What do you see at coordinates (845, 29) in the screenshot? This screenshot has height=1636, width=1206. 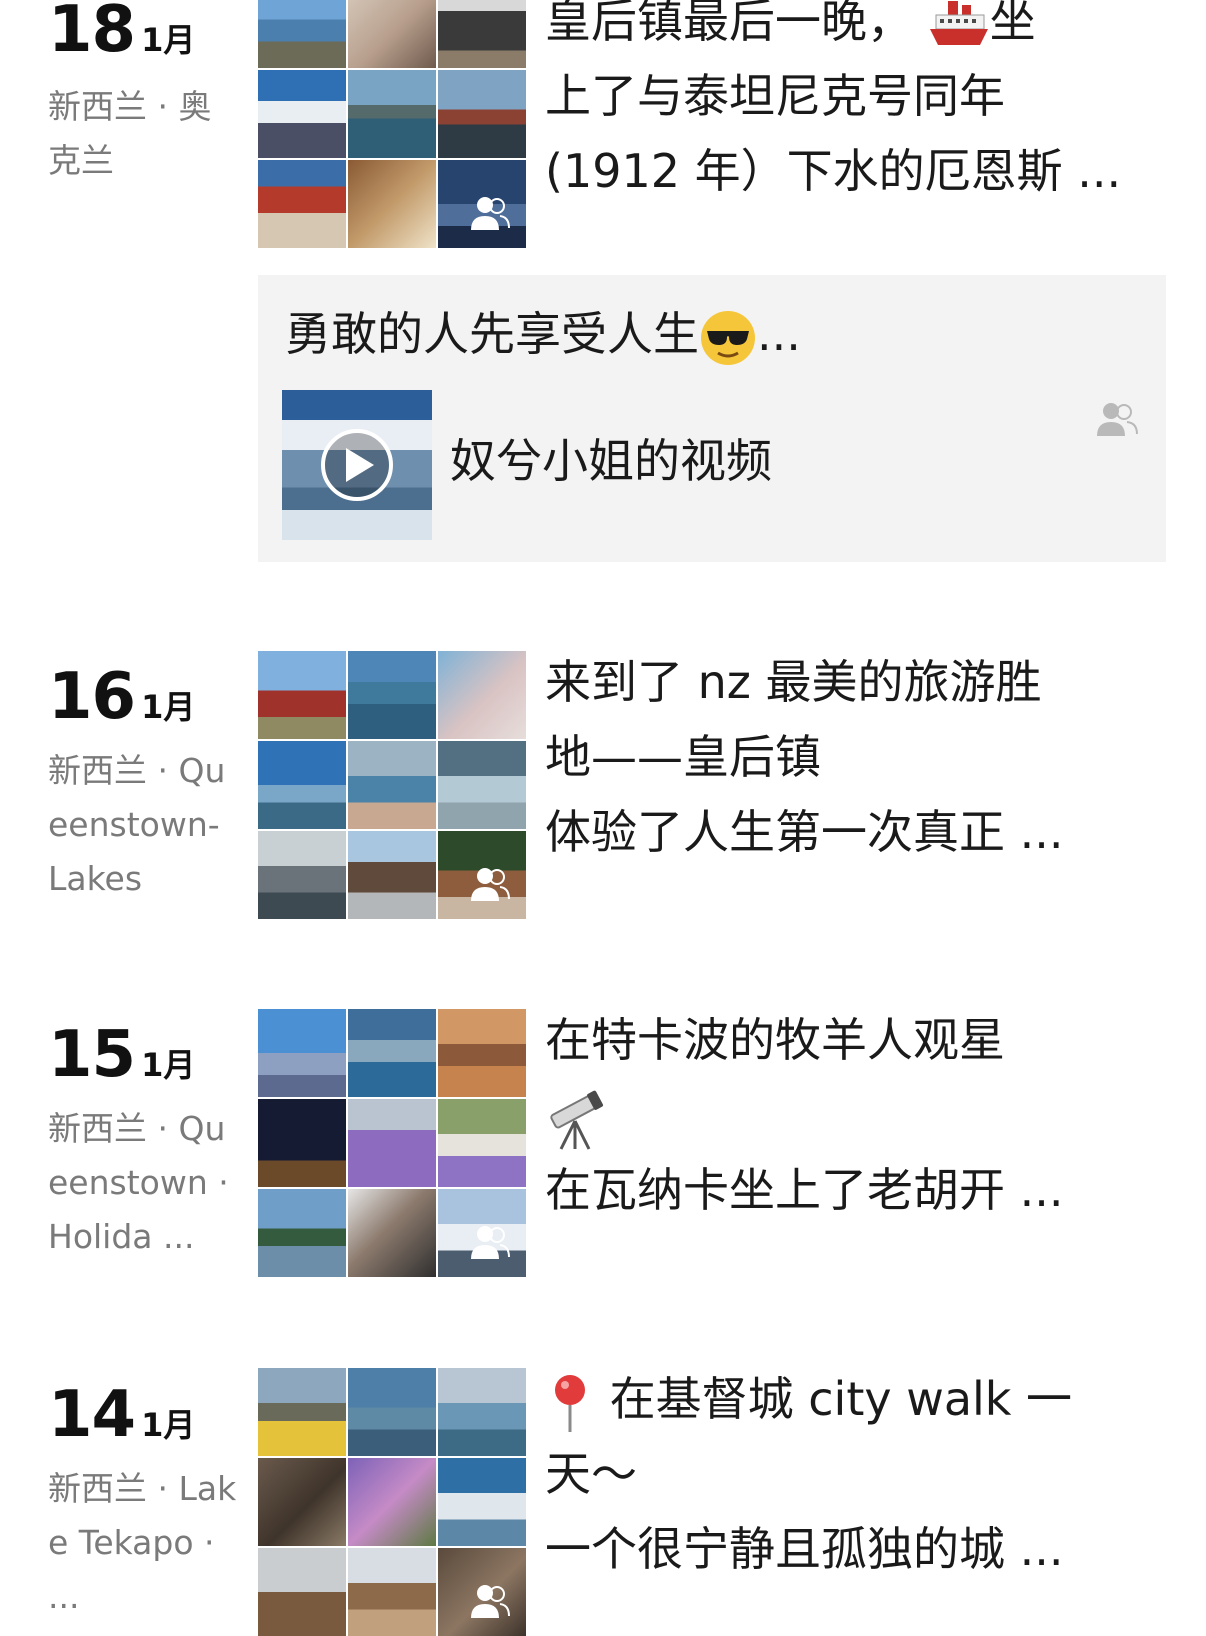 I see `post-text-line: 皇后镇最后一晚， 坐` at bounding box center [845, 29].